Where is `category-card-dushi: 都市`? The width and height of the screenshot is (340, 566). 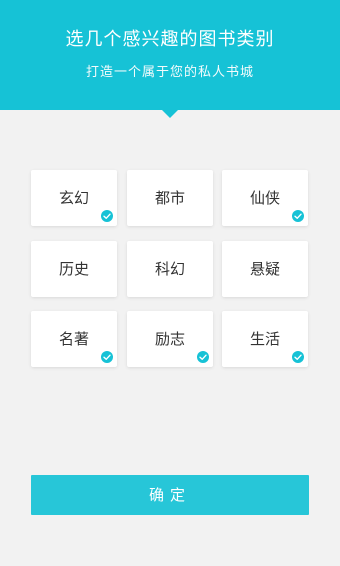
category-card-dushi: 都市 is located at coordinates (170, 198).